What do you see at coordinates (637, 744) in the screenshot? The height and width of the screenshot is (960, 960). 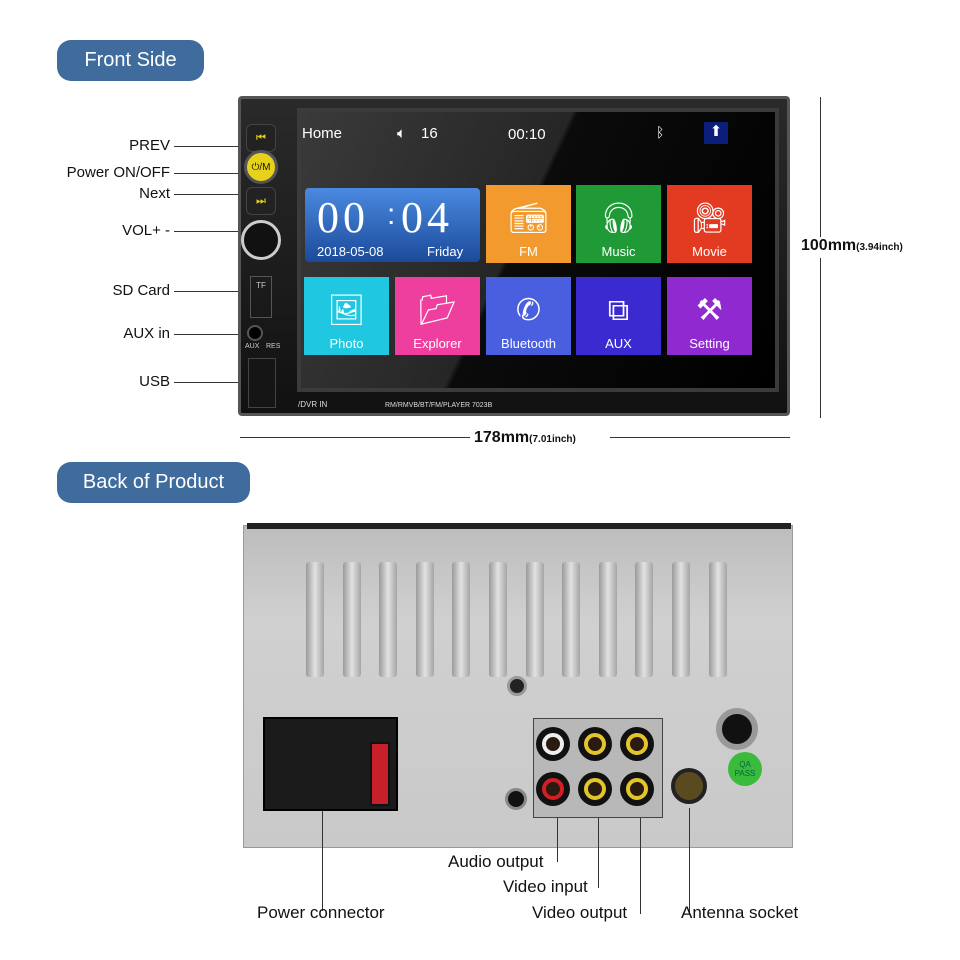 I see `camera-in-jack` at bounding box center [637, 744].